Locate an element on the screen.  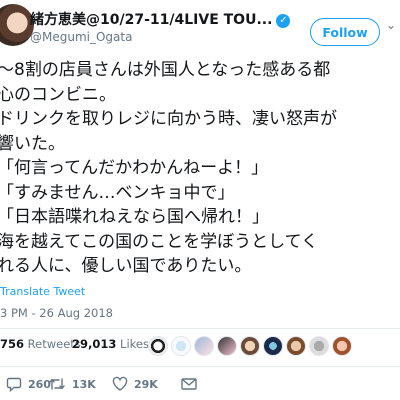
reply-button: 260 is located at coordinates (28, 384).